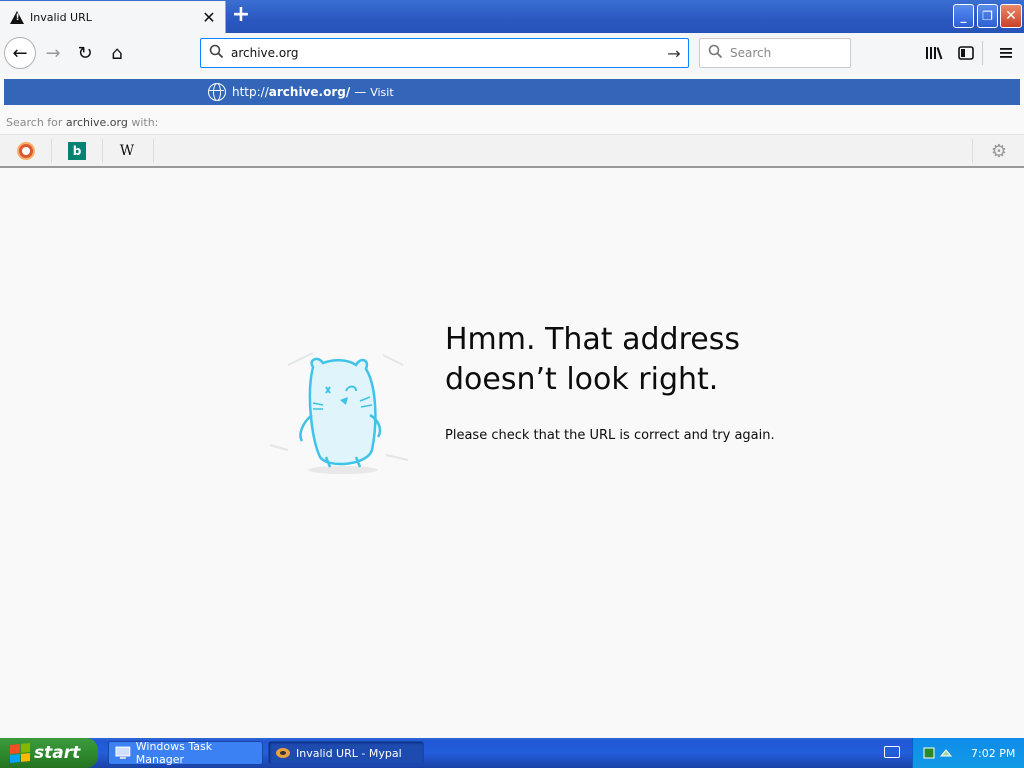  Describe the element at coordinates (1011, 16) in the screenshot. I see `window-close-button: ✕` at that location.